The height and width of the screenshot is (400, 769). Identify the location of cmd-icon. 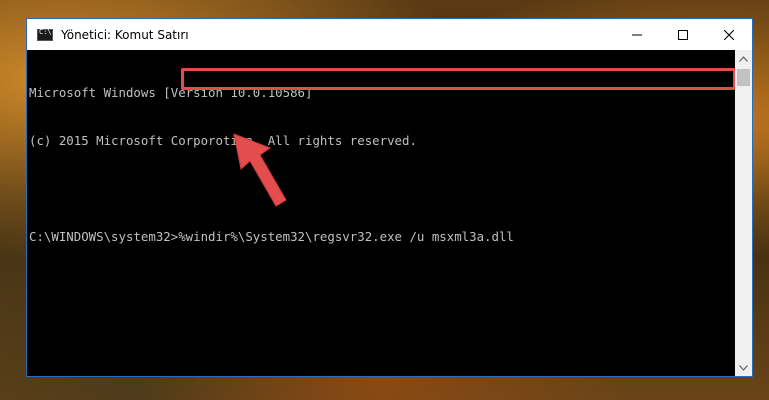
(45, 34).